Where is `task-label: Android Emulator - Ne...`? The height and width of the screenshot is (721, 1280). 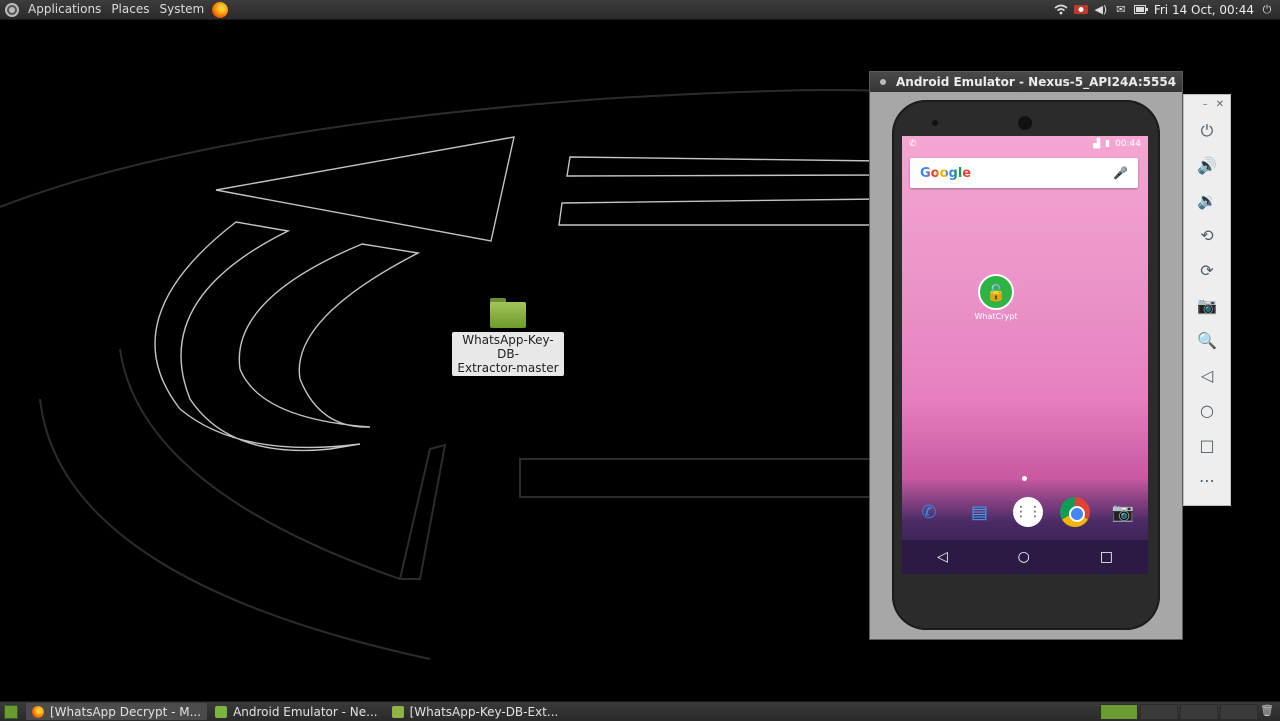 task-label: Android Emulator - Ne... is located at coordinates (305, 711).